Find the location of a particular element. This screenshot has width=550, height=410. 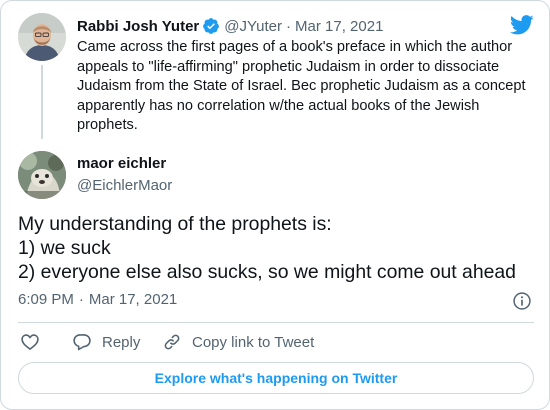

divider is located at coordinates (276, 322).